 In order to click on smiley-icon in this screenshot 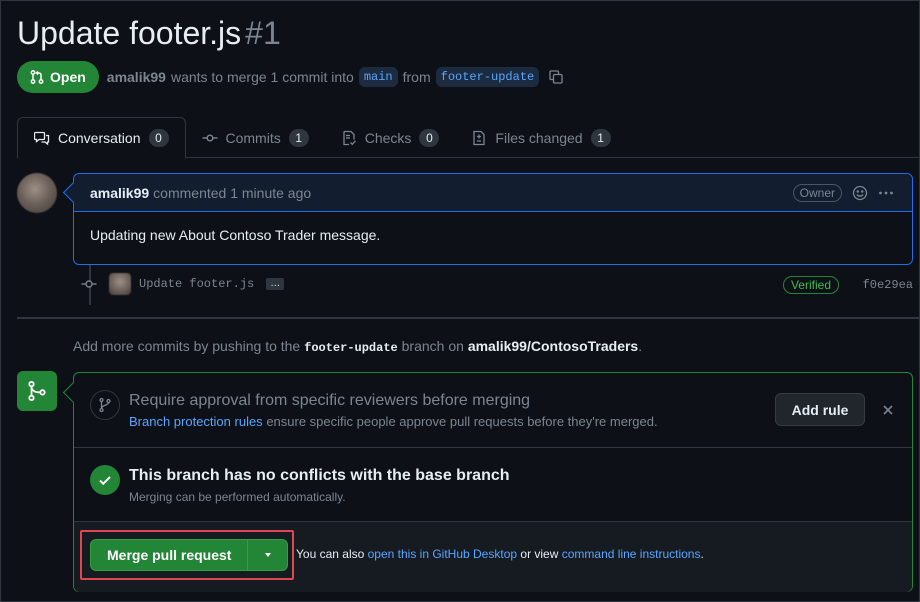, I will do `click(860, 193)`.